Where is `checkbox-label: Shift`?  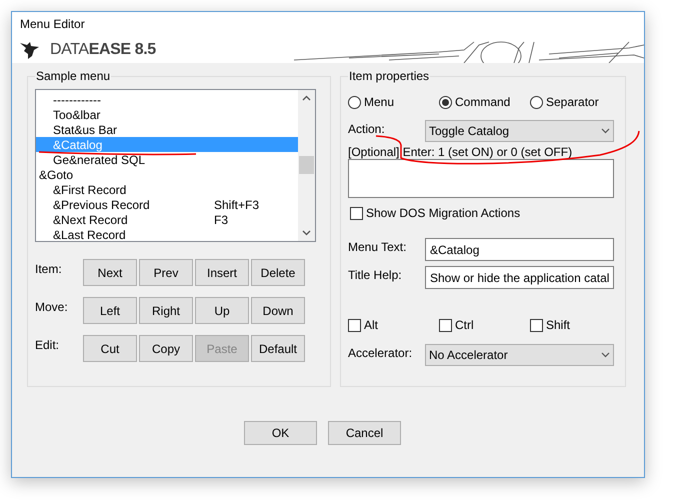
checkbox-label: Shift is located at coordinates (558, 325).